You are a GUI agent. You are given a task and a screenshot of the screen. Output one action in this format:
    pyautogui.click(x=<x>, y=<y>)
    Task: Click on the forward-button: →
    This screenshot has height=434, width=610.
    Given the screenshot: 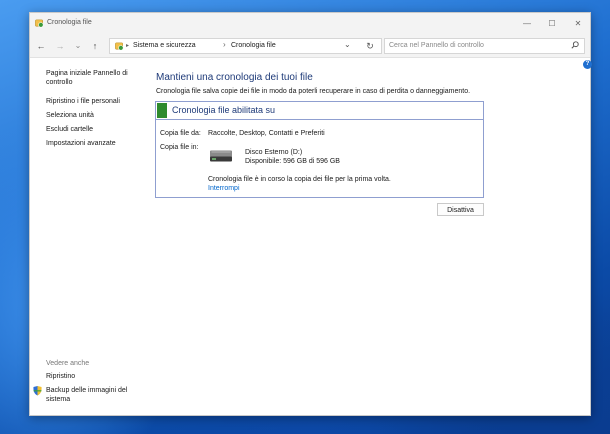 What is the action you would take?
    pyautogui.click(x=60, y=46)
    